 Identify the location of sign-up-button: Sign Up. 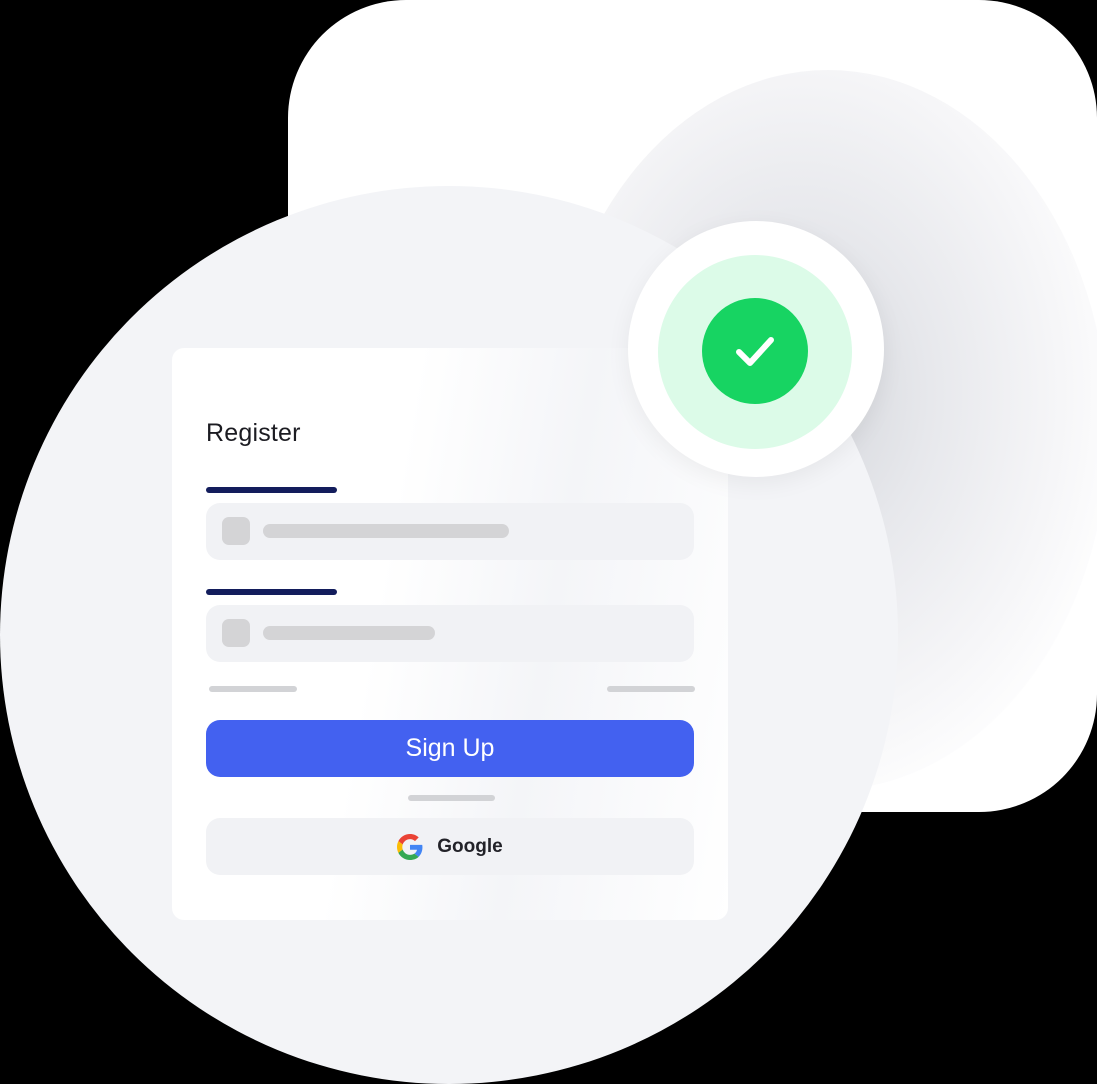
(450, 748).